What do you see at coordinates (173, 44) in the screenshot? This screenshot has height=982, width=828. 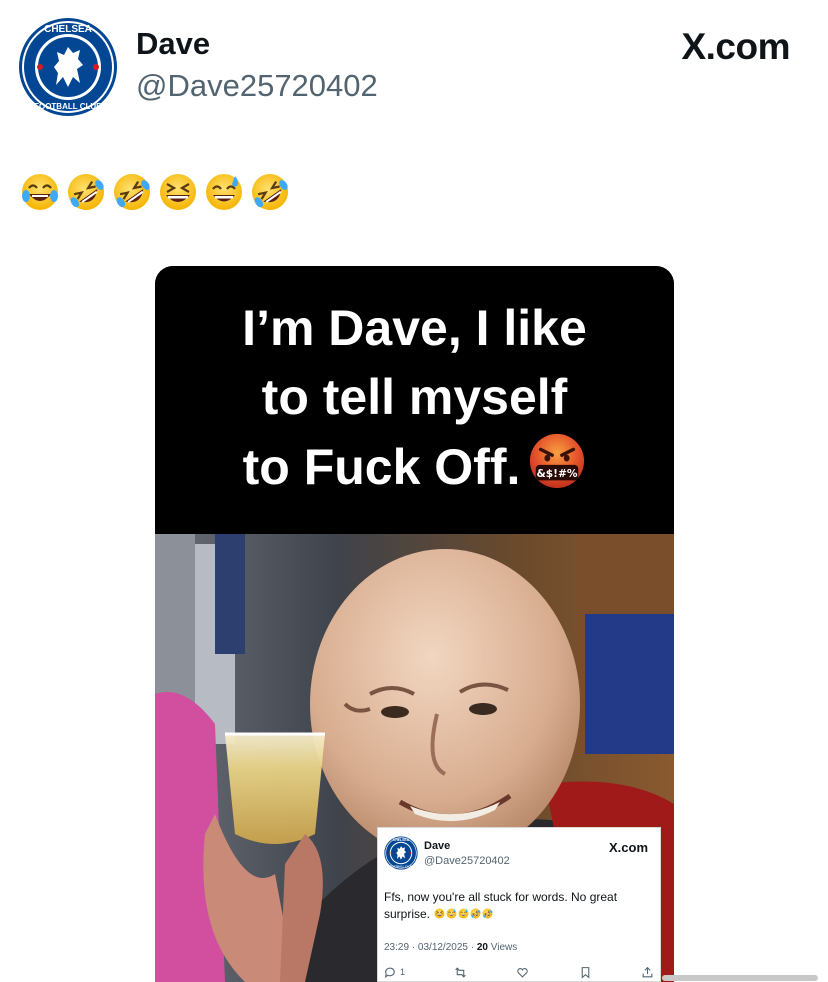 I see `author-display-name: Dave` at bounding box center [173, 44].